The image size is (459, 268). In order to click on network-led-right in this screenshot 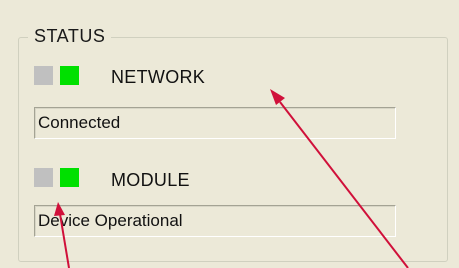, I will do `click(69, 75)`.